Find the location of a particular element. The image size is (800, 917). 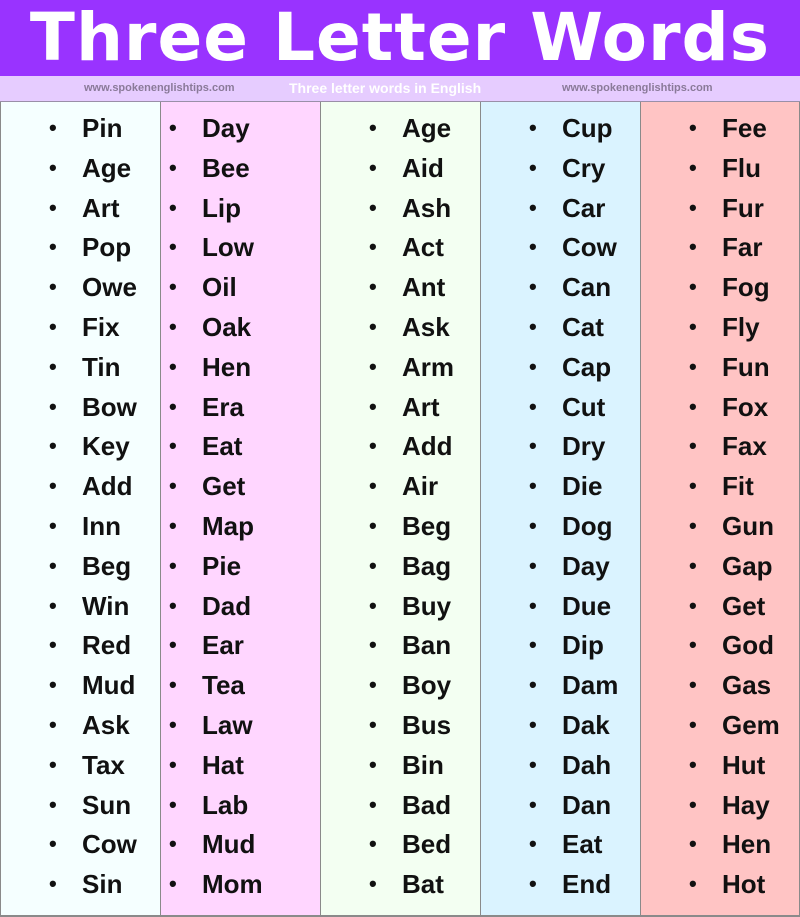

word-text: Pin is located at coordinates (102, 128).